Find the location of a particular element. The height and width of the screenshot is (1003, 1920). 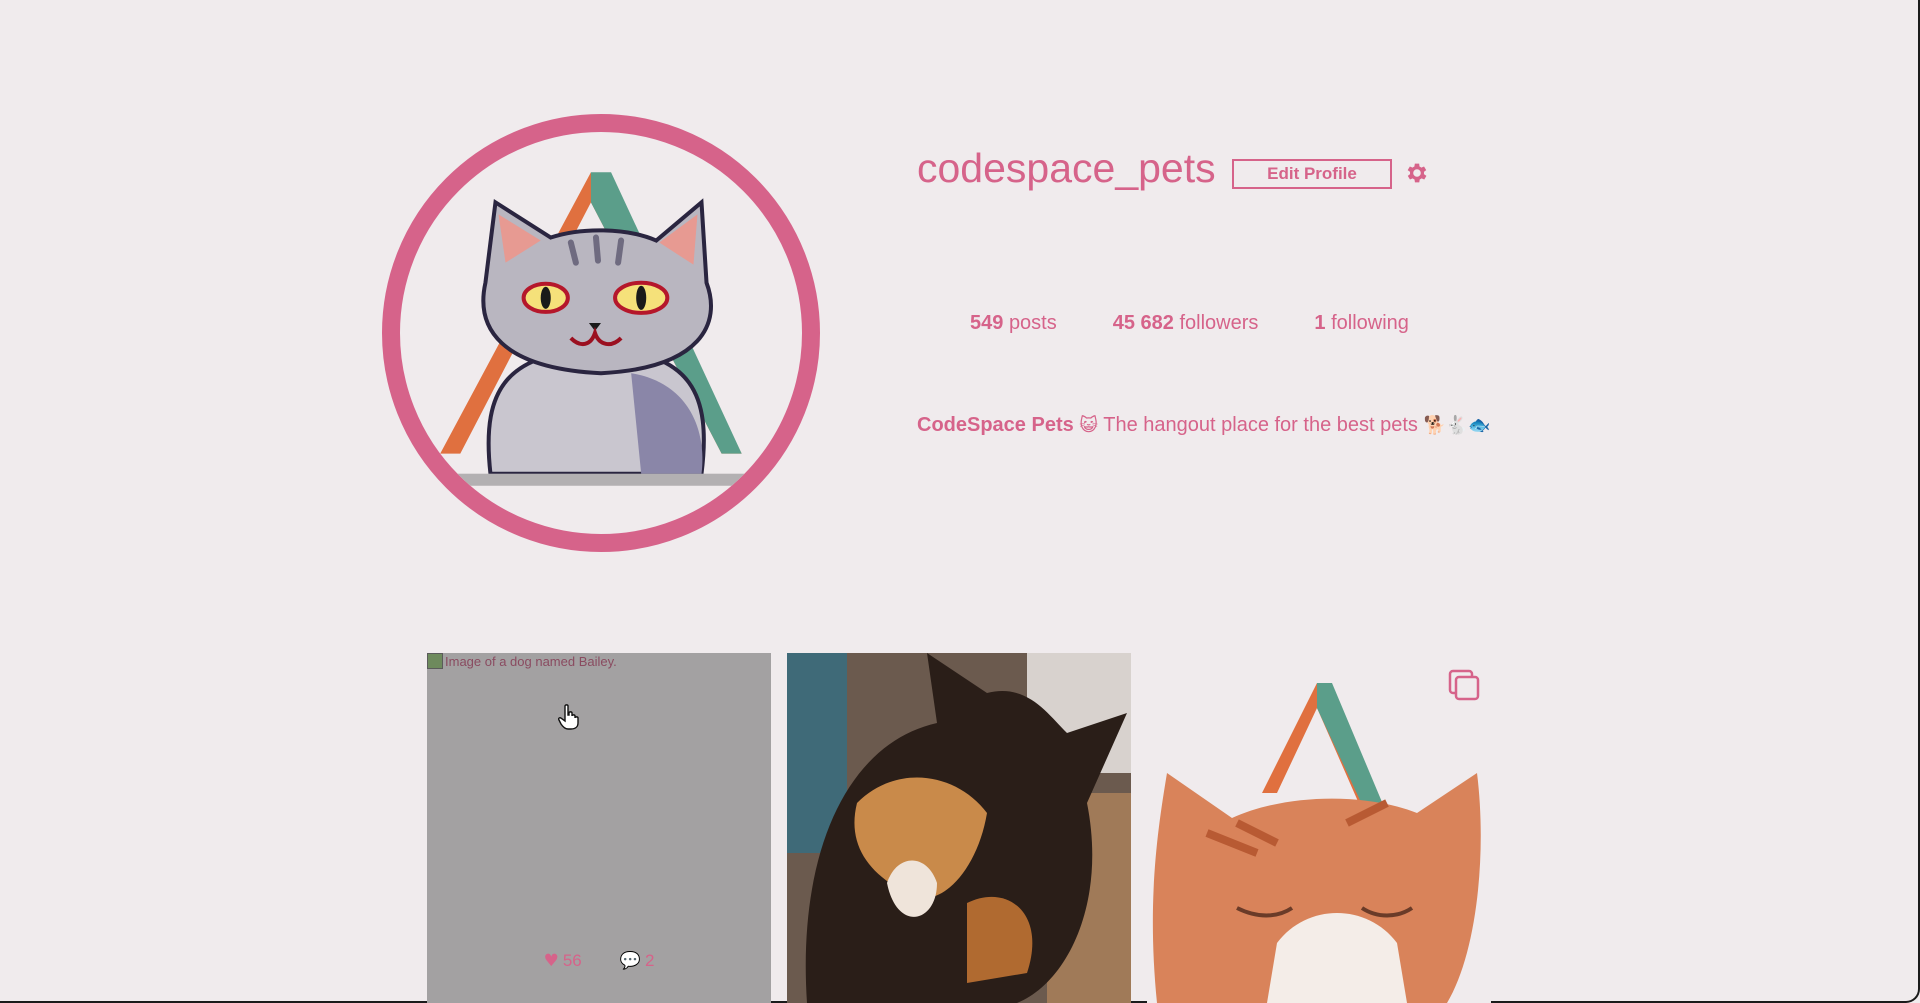

profile-username: codespace_pets is located at coordinates (1066, 168).